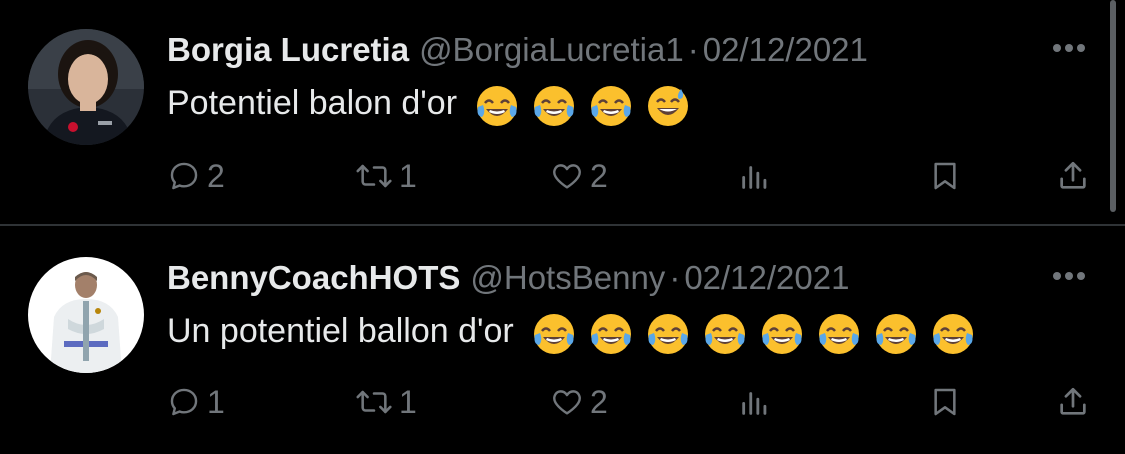 The width and height of the screenshot is (1125, 454). I want to click on tweet-text-content: Un potentiel ballon d'or, so click(340, 331).